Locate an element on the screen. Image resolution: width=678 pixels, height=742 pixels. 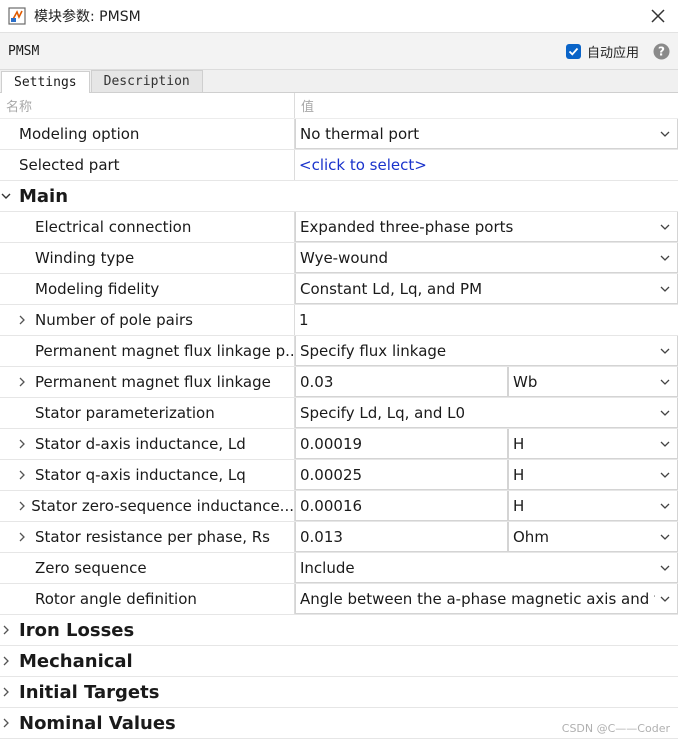
tab-strip: Settings Description is located at coordinates (339, 81).